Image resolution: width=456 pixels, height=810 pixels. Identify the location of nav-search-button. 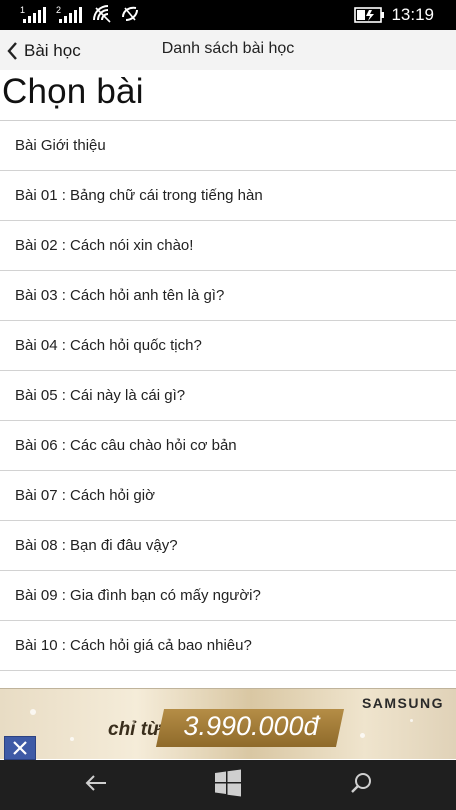
(361, 785).